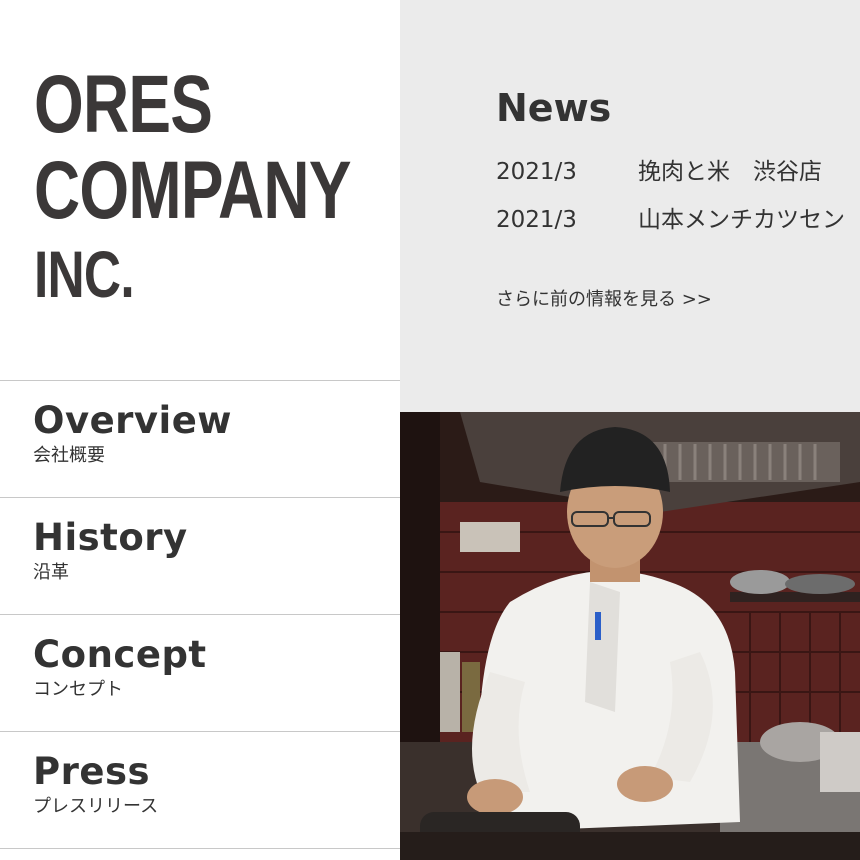  What do you see at coordinates (78, 689) in the screenshot?
I see `nav-item-sublabel: コンセプト` at bounding box center [78, 689].